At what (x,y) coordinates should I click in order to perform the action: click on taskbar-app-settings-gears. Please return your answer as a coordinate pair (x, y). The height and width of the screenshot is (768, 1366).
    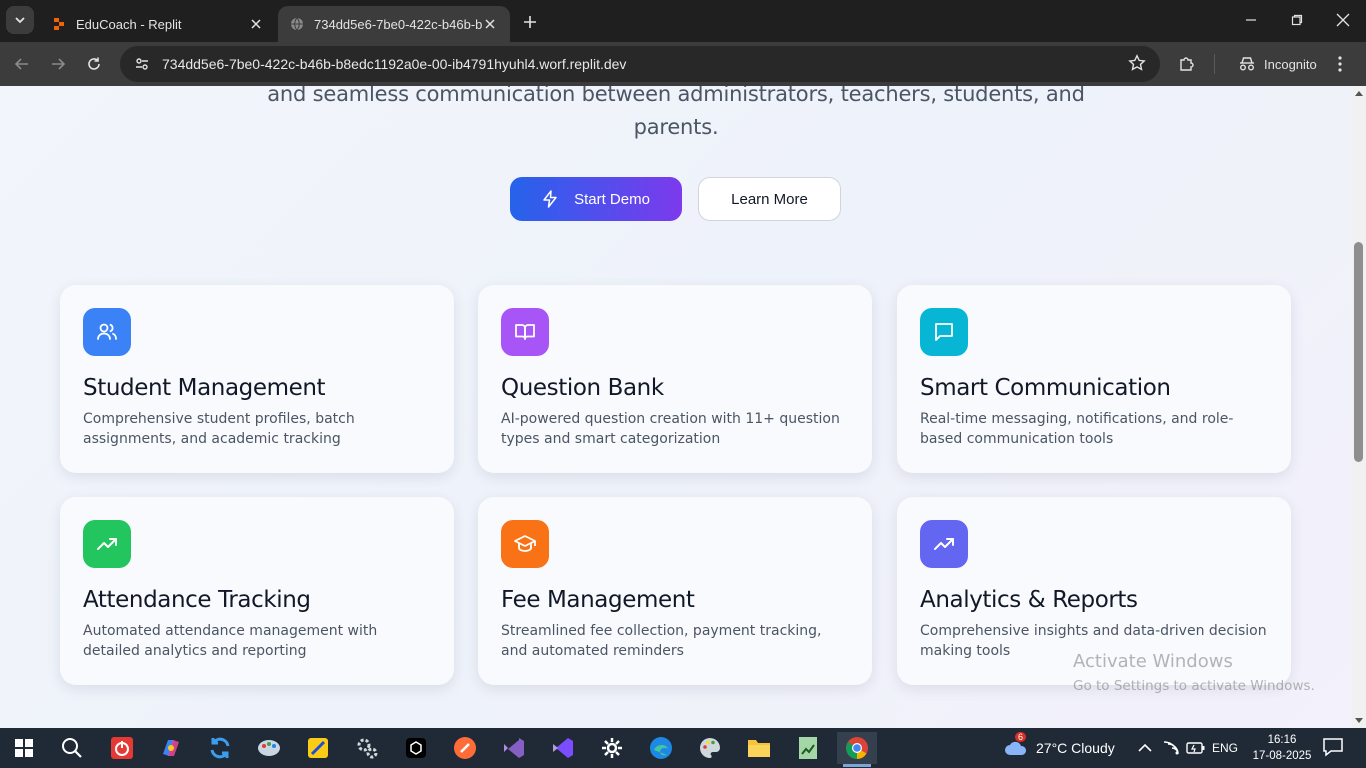
    Looking at the image, I should click on (367, 748).